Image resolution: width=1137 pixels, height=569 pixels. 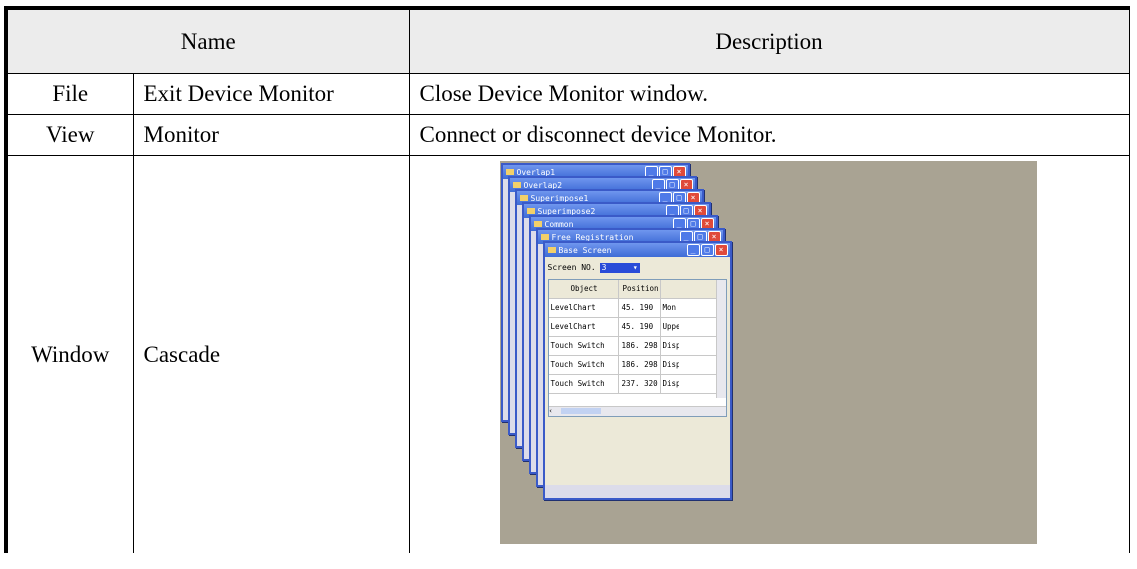 What do you see at coordinates (669, 307) in the screenshot?
I see `grid-cell: Mon` at bounding box center [669, 307].